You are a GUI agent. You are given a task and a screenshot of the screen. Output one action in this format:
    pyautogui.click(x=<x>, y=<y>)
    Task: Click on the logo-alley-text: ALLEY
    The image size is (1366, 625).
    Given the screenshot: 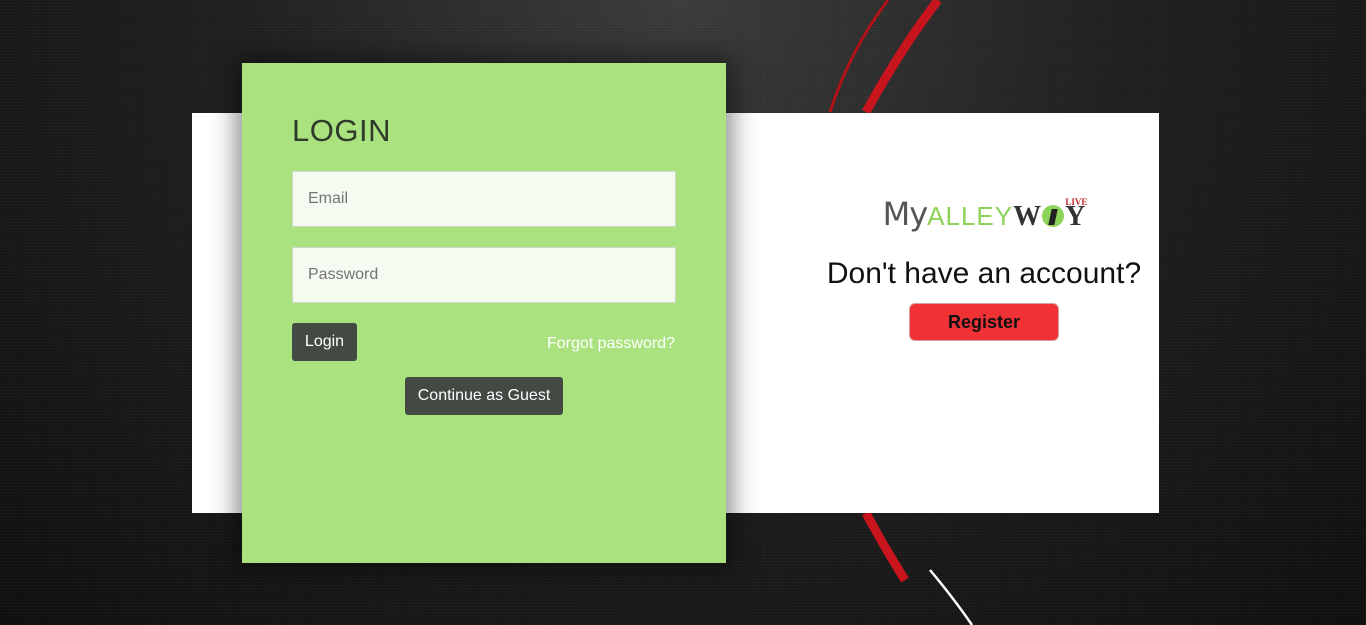 What is the action you would take?
    pyautogui.click(x=970, y=216)
    